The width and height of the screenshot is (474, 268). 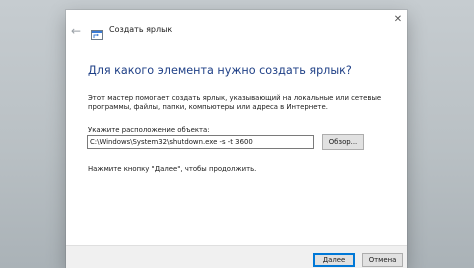 What do you see at coordinates (141, 29) in the screenshot?
I see `dialog-title: Создать ярлык` at bounding box center [141, 29].